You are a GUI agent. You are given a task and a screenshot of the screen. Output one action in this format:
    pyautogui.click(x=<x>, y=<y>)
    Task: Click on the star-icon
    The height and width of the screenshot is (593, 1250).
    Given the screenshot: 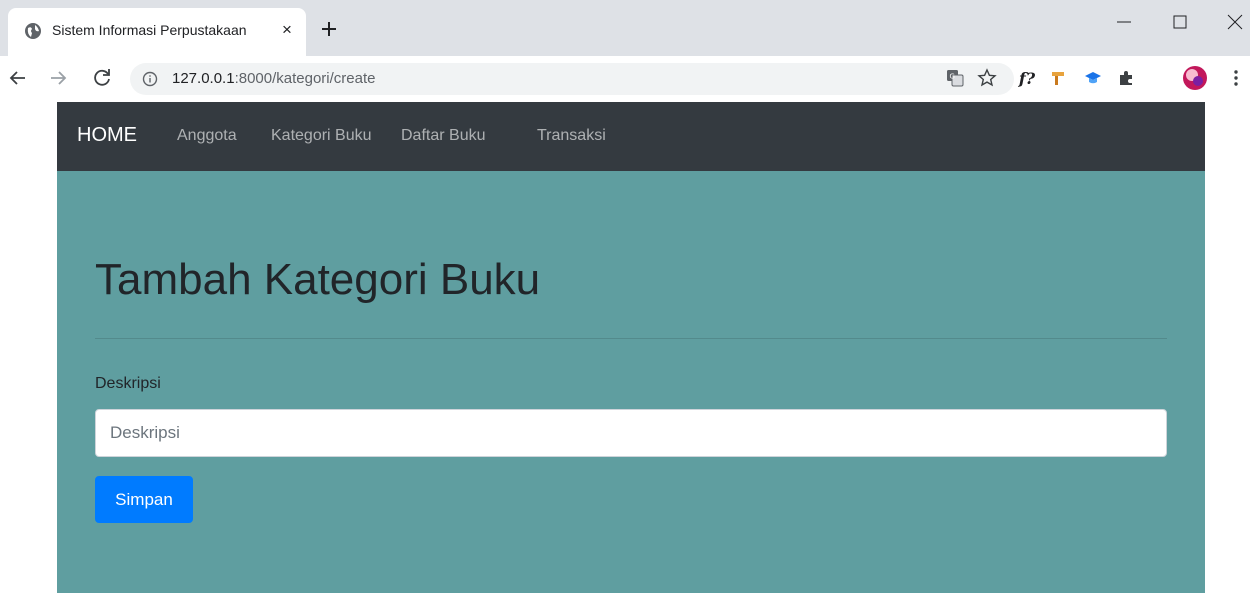 What is the action you would take?
    pyautogui.click(x=987, y=78)
    